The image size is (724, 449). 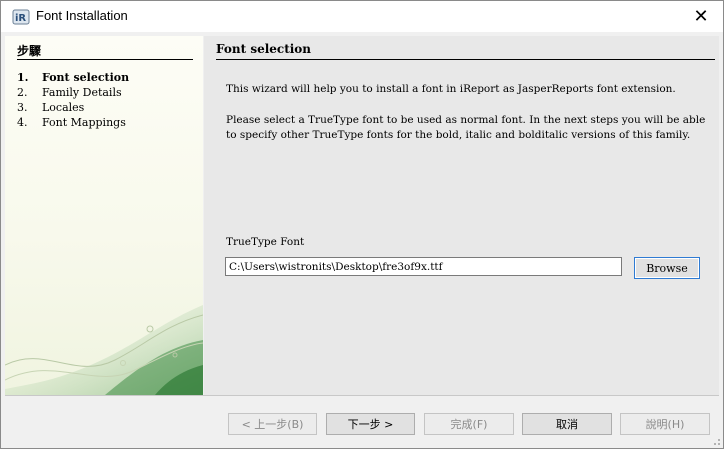 I want to click on step-item: 3. Locales, so click(x=73, y=107).